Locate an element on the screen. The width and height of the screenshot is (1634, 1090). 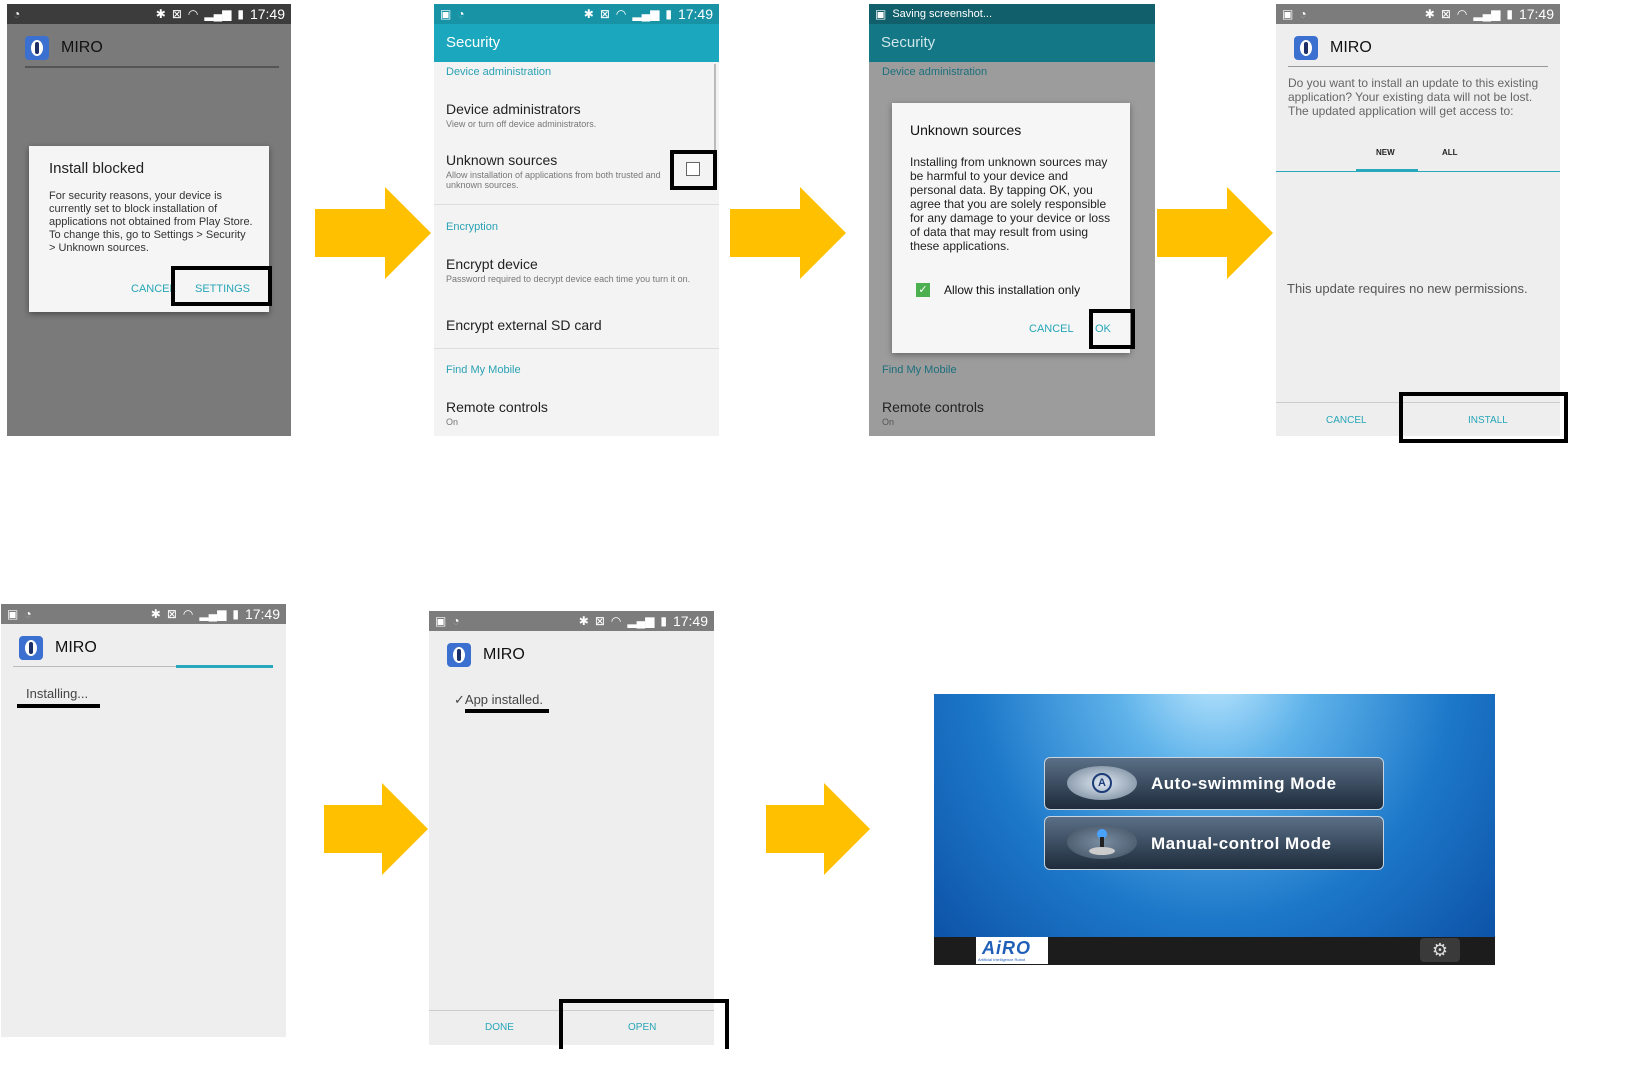
app-bar: Security is located at coordinates (1012, 43).